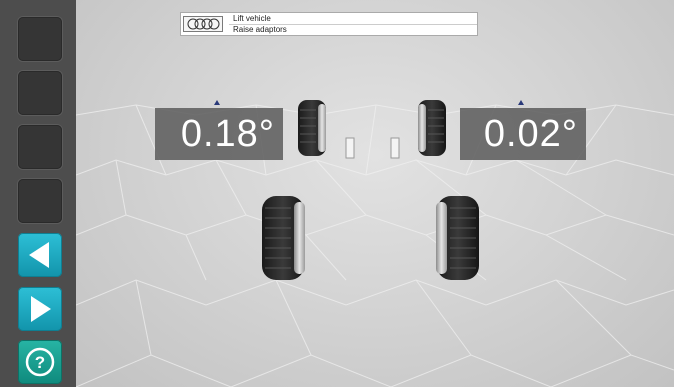 This screenshot has width=678, height=387. I want to click on front-right-angle-readout: 0.02°, so click(523, 134).